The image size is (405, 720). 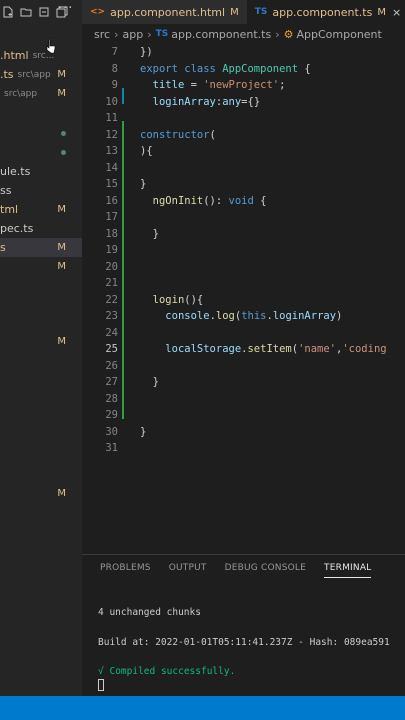 I want to click on panel-tab-bar: PROBLEMS OUTPUT DEBUG CONSOLE TERMINAL, so click(x=236, y=570).